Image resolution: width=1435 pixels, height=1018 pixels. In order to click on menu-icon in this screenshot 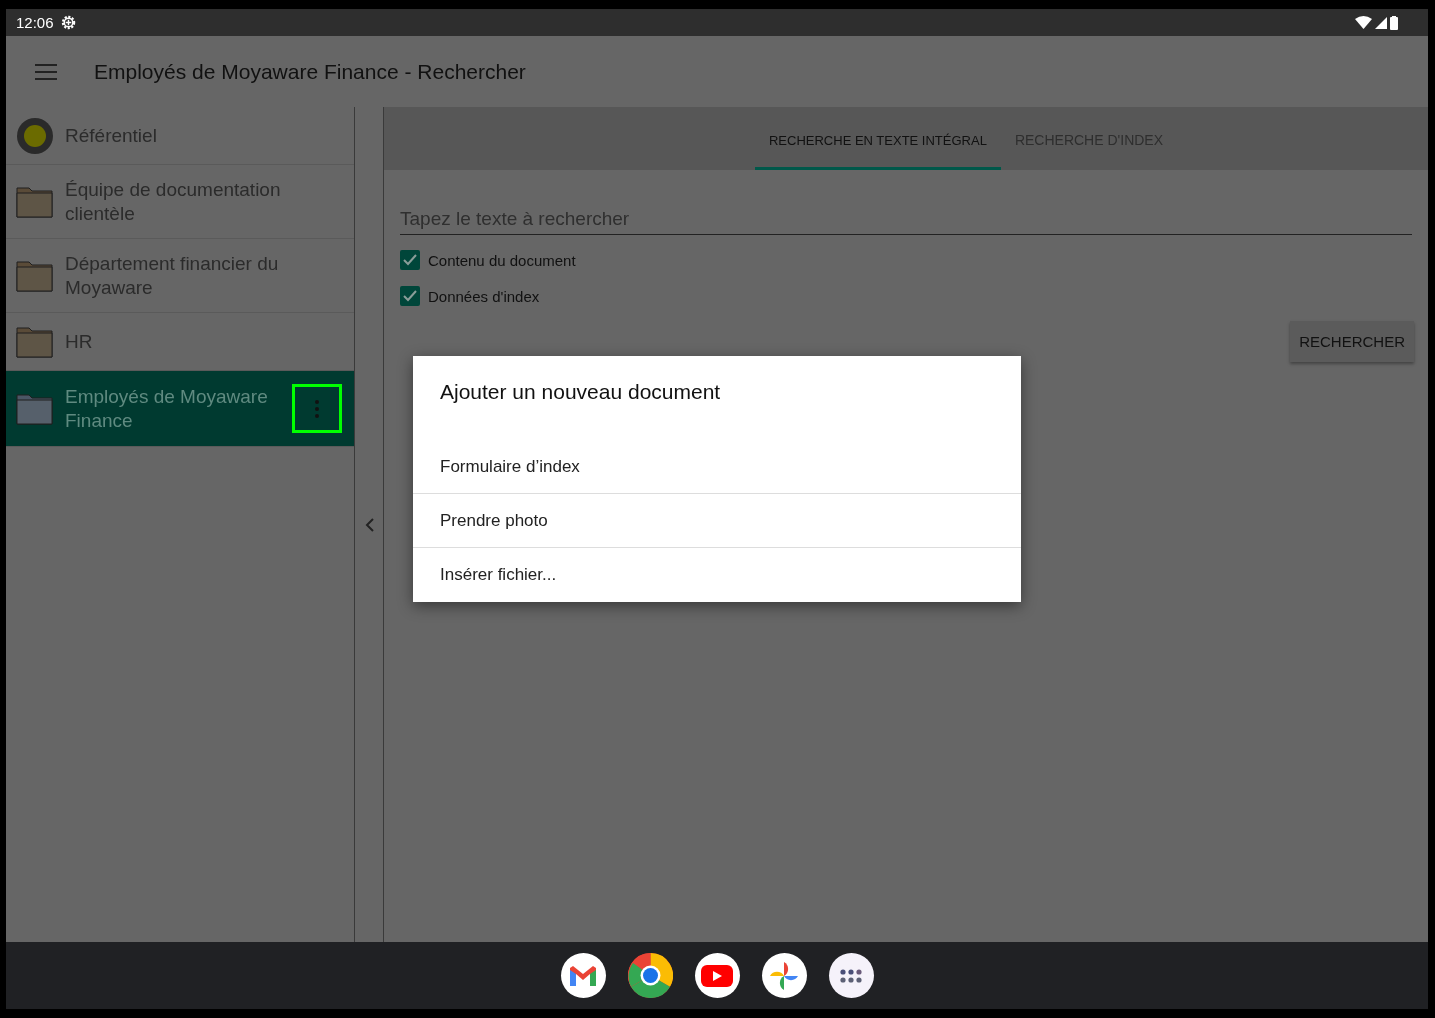, I will do `click(46, 71)`.